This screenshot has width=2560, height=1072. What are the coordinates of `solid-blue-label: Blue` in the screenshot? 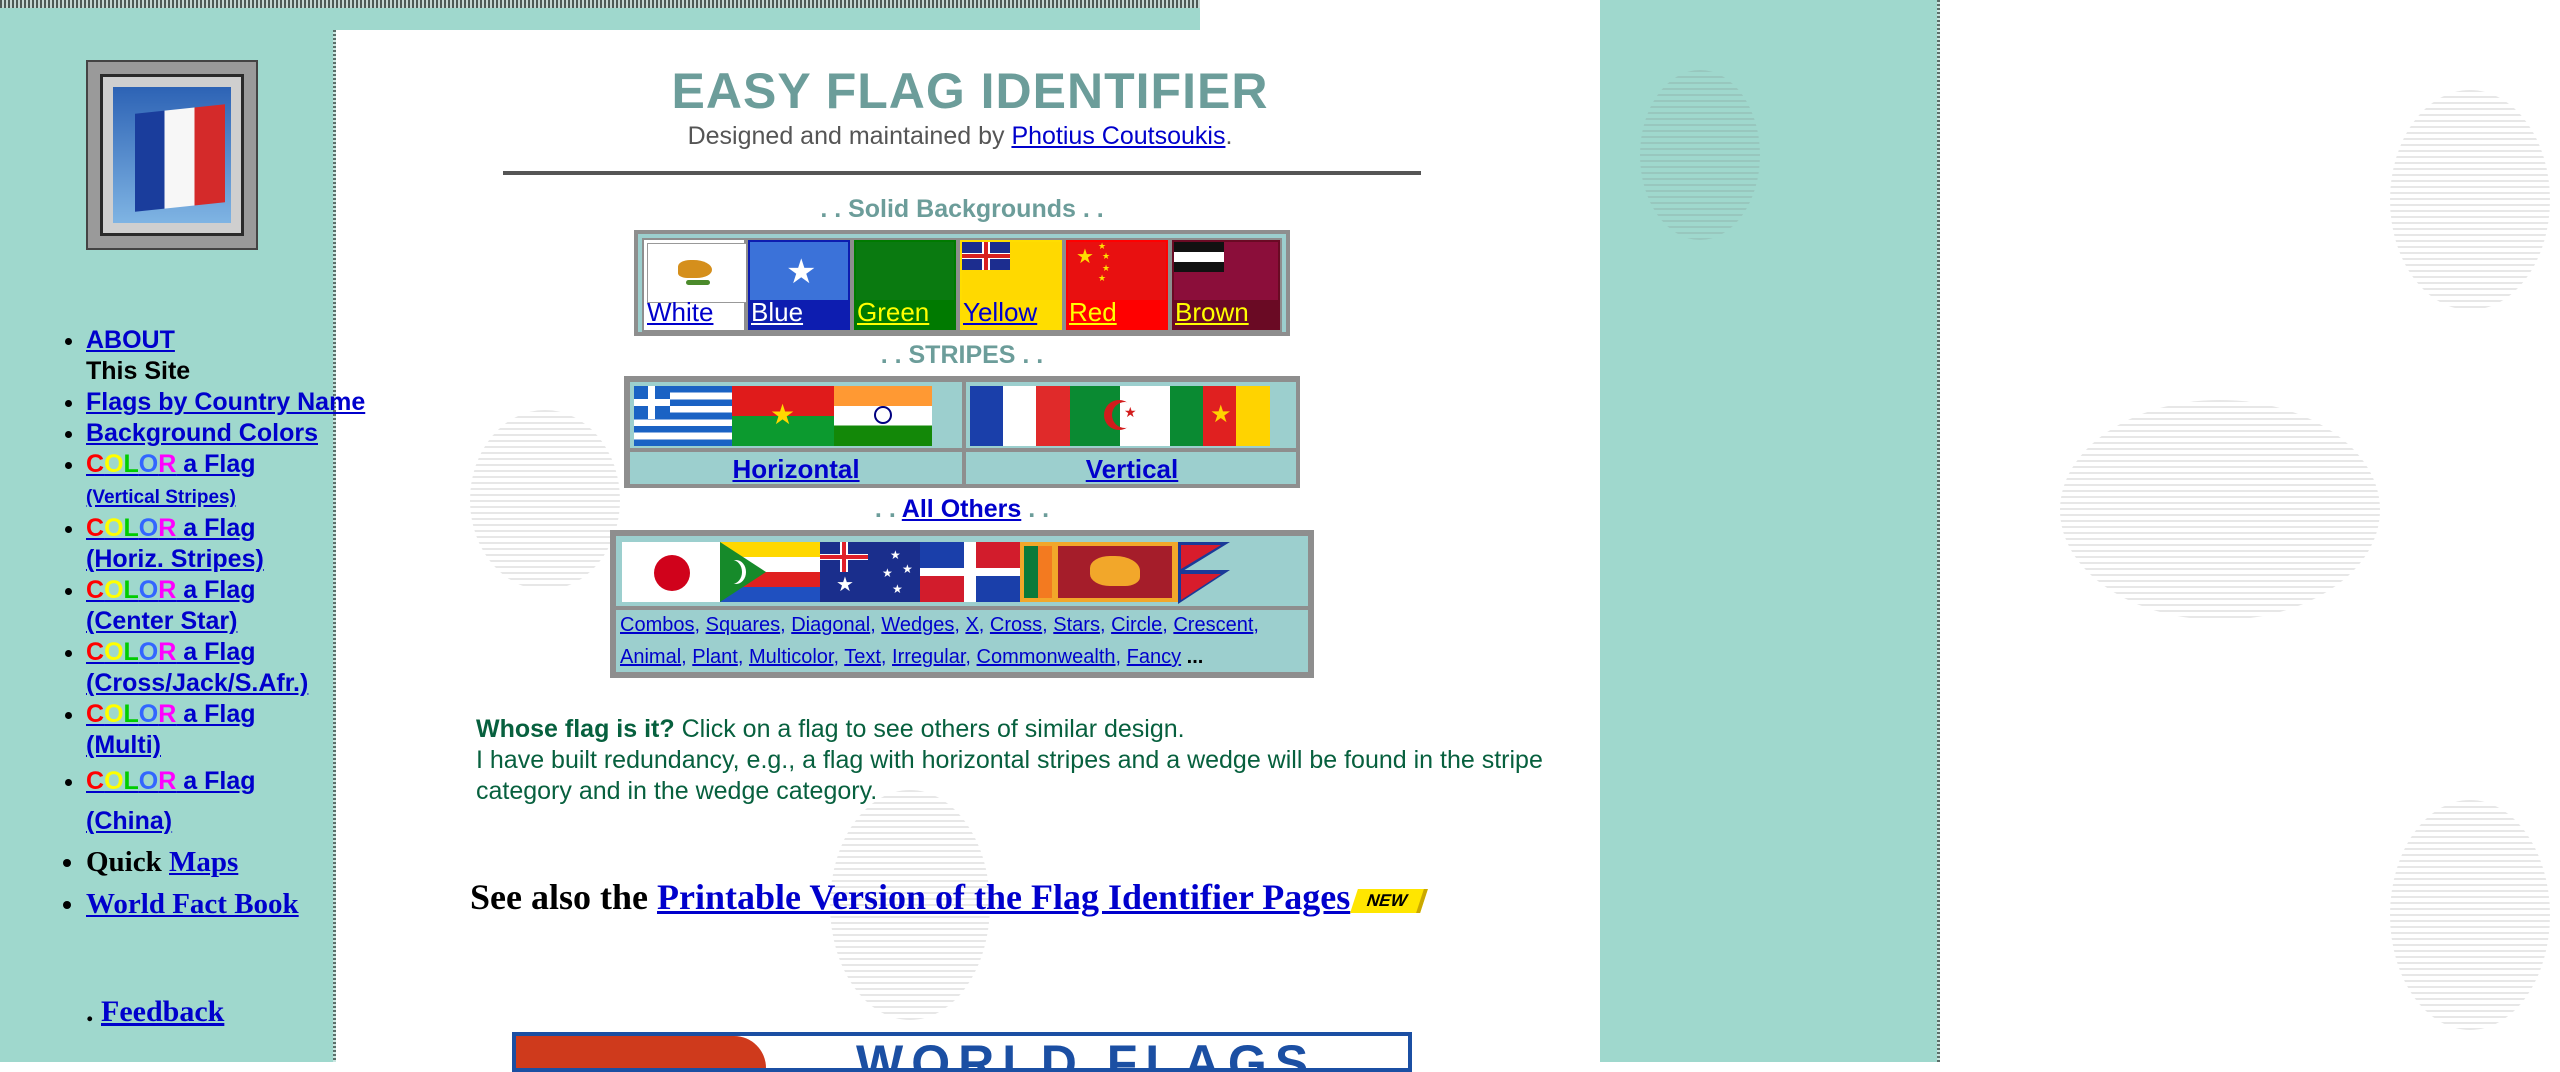 It's located at (777, 312).